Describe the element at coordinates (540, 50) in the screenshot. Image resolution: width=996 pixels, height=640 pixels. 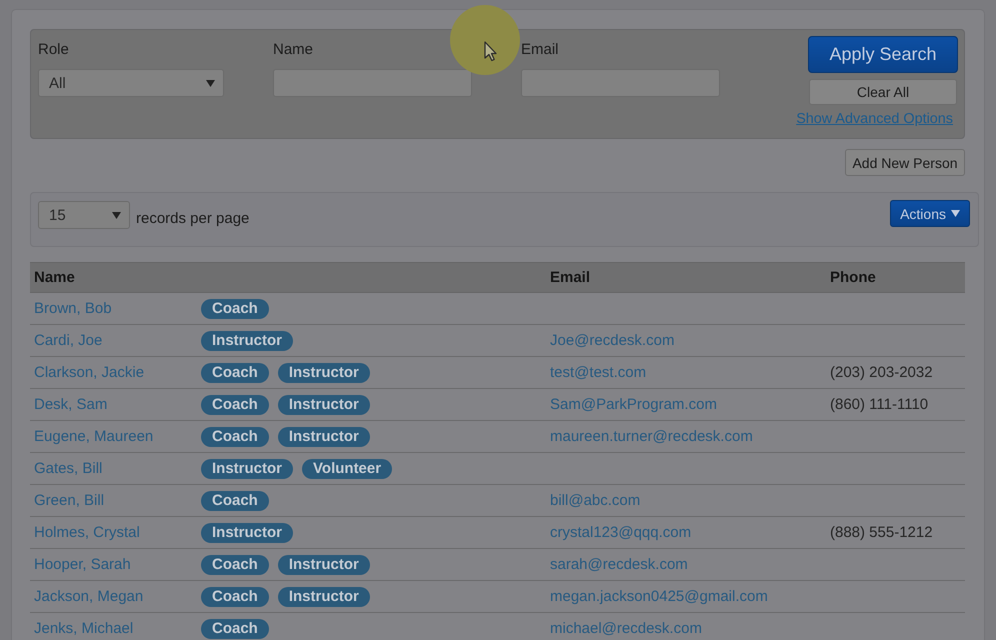
I see `field-label: Email` at that location.